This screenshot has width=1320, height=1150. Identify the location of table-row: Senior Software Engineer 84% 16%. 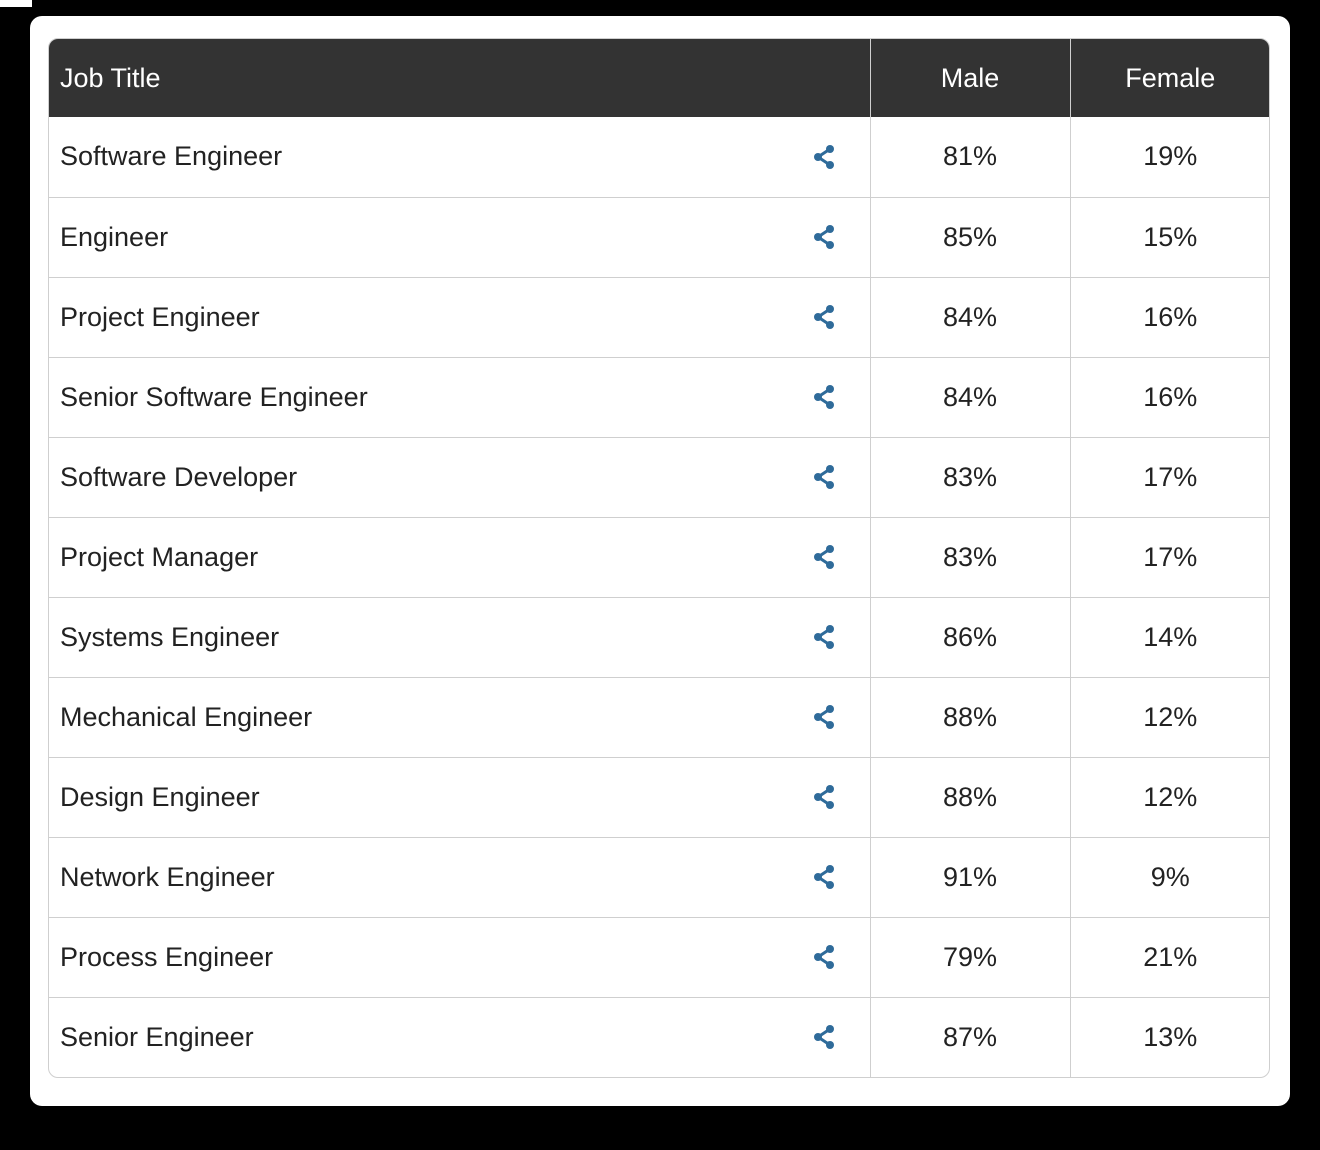
(659, 396).